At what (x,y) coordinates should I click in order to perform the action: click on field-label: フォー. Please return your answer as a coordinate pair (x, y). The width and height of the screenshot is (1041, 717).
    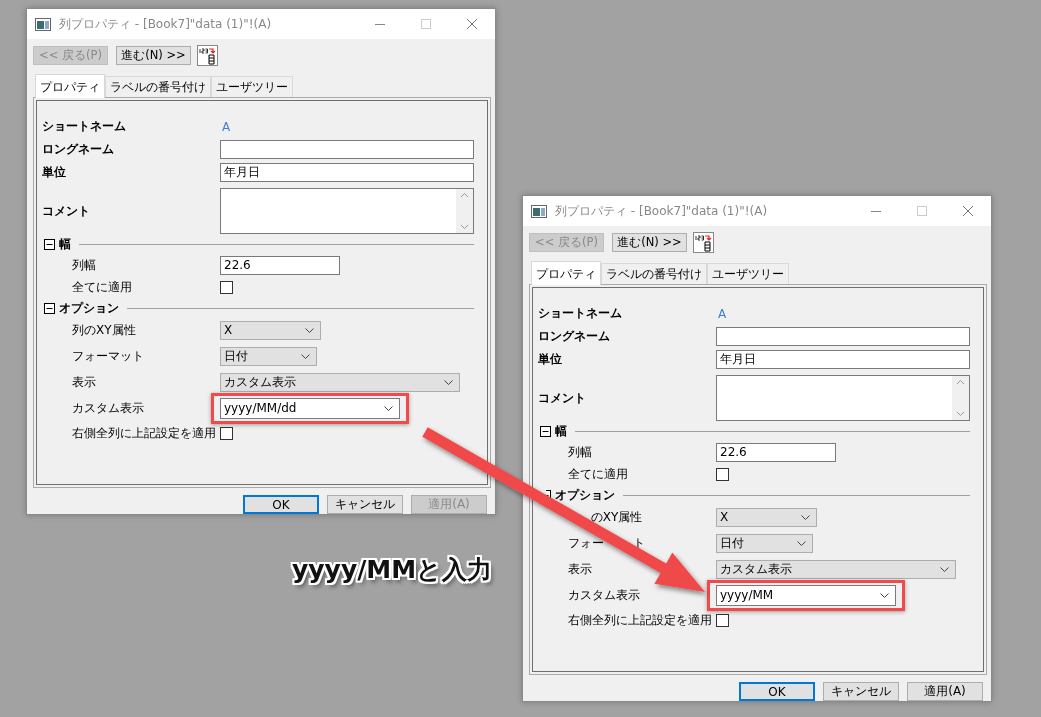
    Looking at the image, I should click on (586, 543).